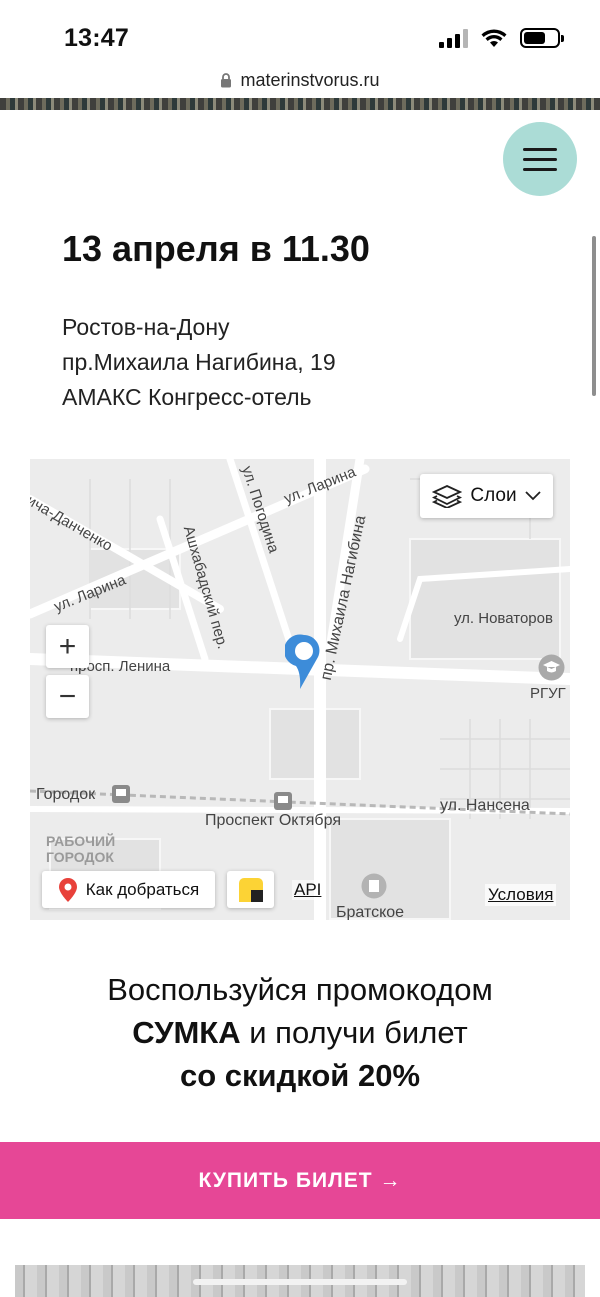  I want to click on promo-code: СУМКА, so click(186, 1032).